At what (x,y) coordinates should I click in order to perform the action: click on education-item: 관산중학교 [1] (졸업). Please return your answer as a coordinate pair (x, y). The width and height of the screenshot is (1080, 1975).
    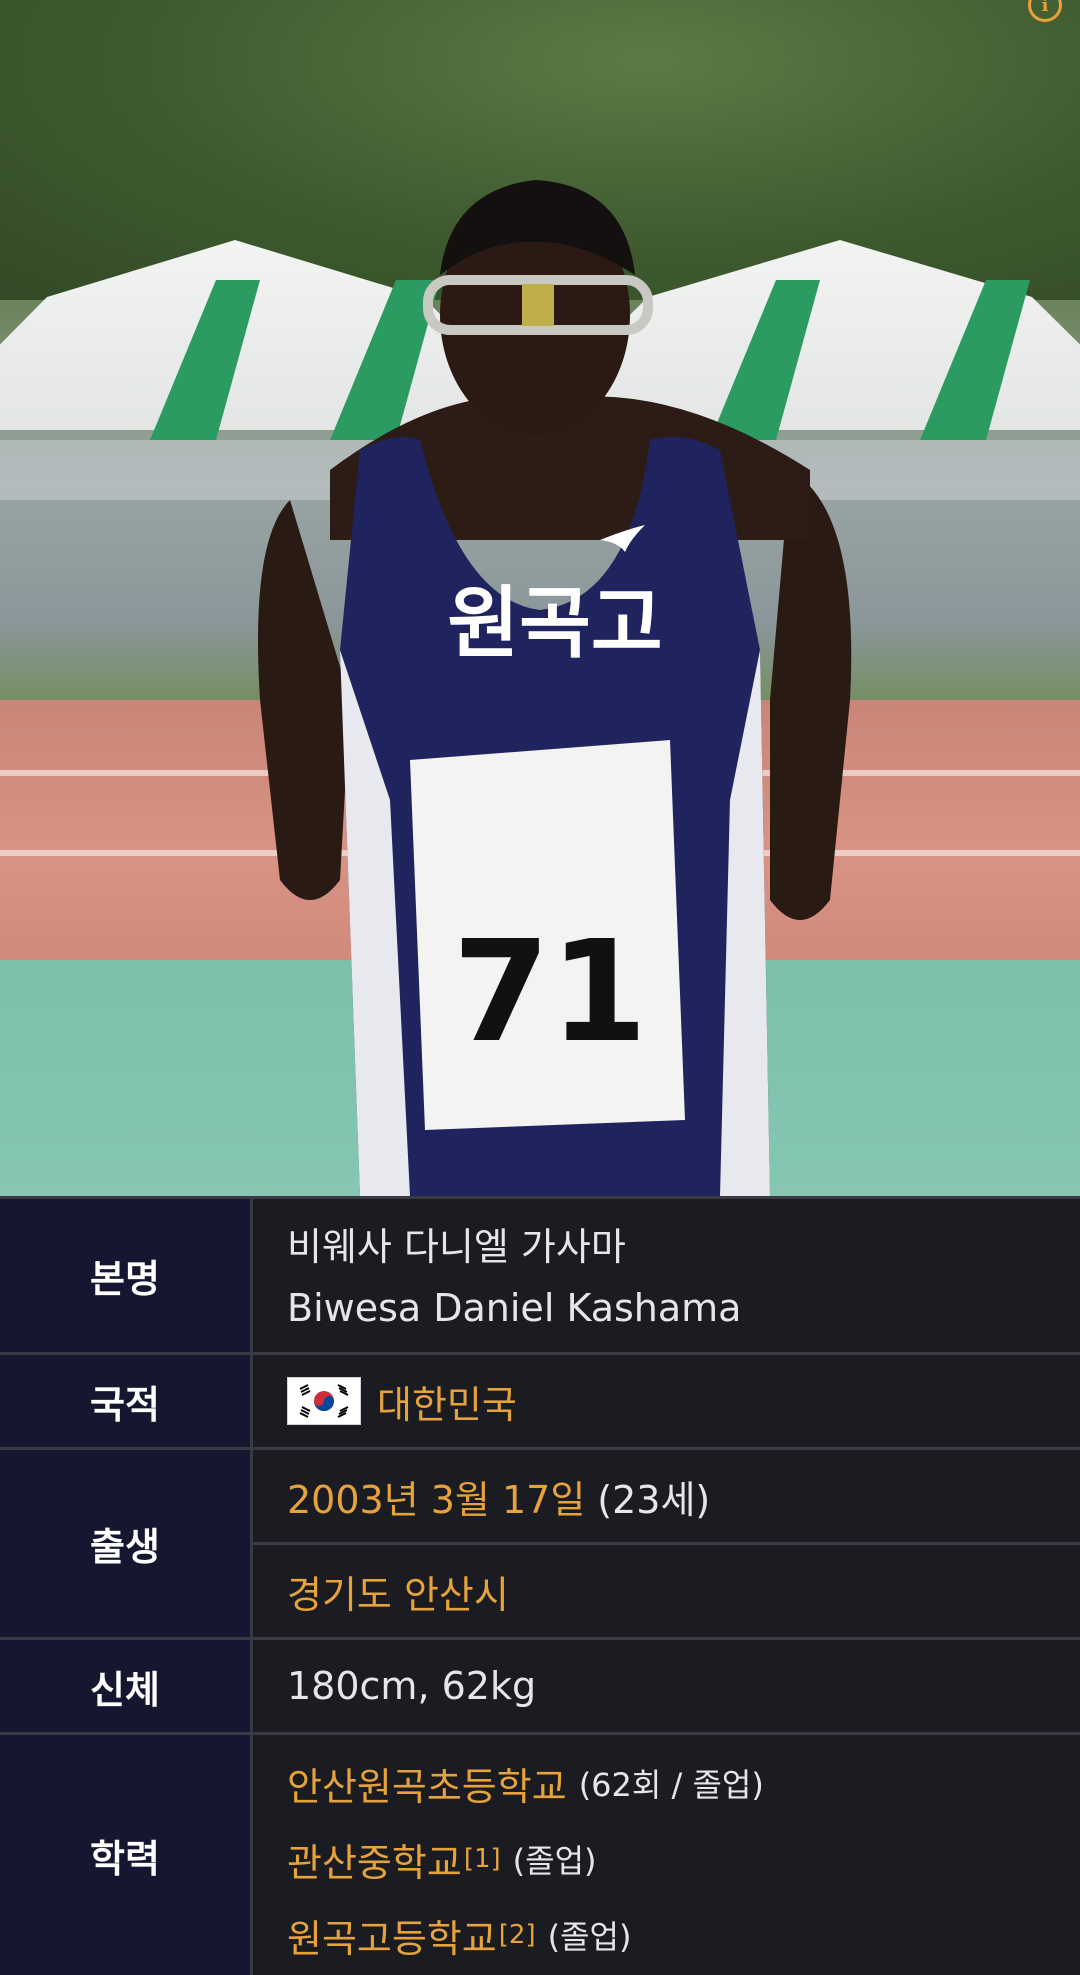
    Looking at the image, I should click on (666, 1859).